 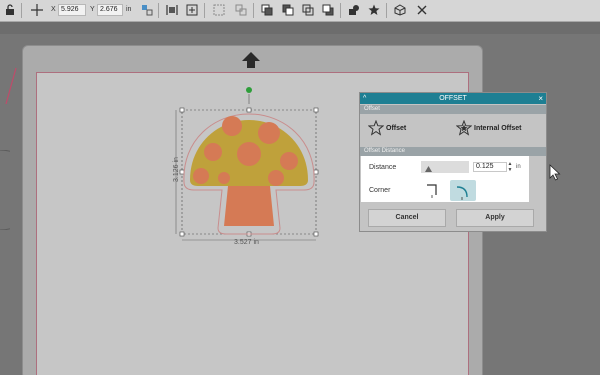 What do you see at coordinates (431, 190) in the screenshot?
I see `corner-sharp-icon` at bounding box center [431, 190].